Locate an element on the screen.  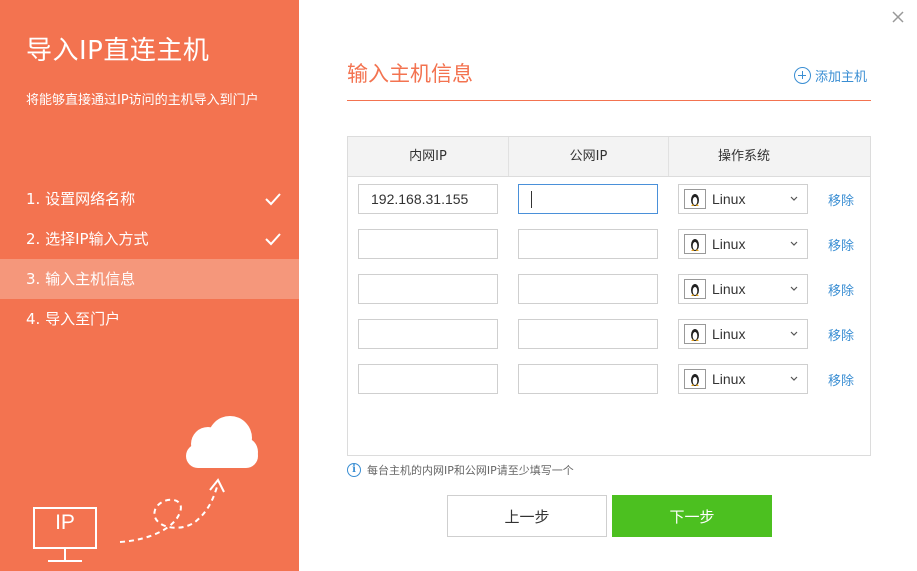
ip-cloud-illustration is located at coordinates (145, 489).